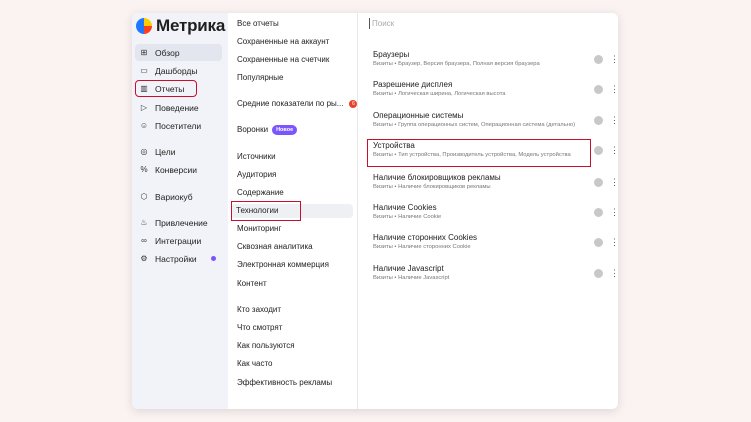 The image size is (751, 422). What do you see at coordinates (407, 217) in the screenshot?
I see `report-subtitle: Визиты • Наличие Cookie` at bounding box center [407, 217].